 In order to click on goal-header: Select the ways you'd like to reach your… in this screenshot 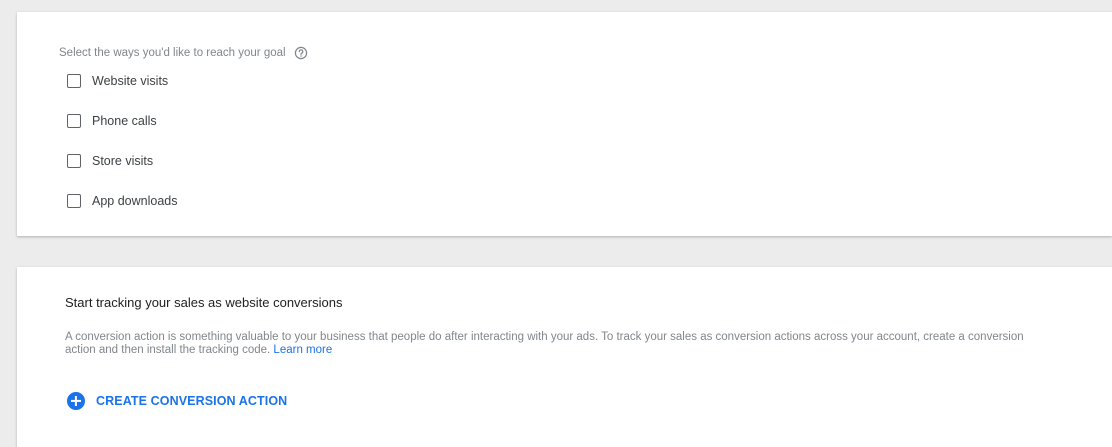, I will do `click(183, 53)`.